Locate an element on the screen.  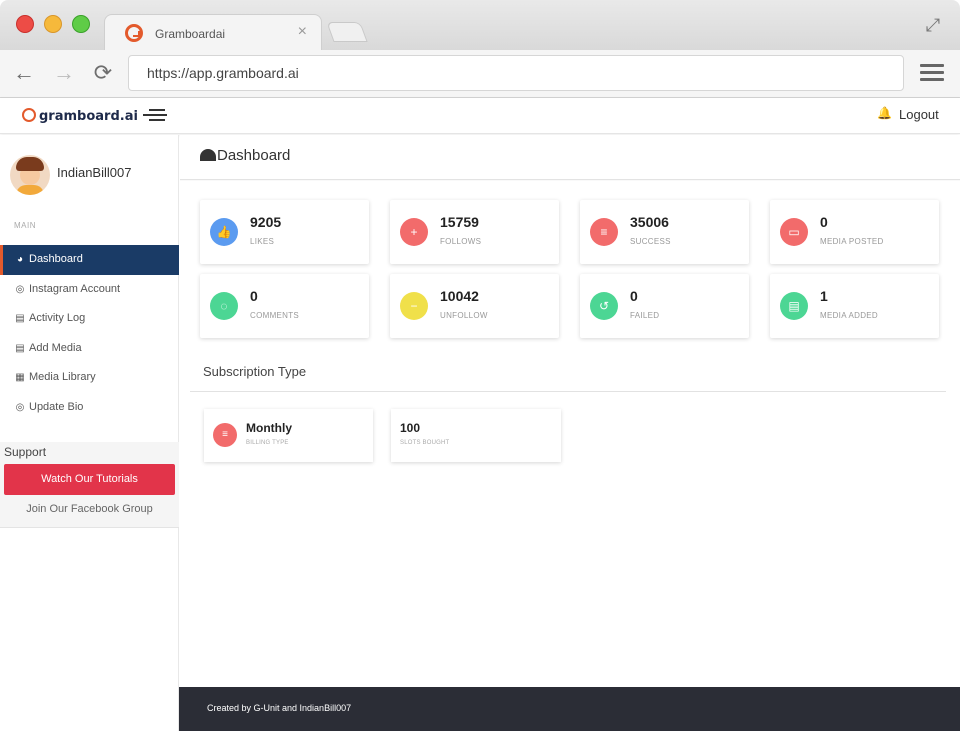
sidebar-item-label: Dashboard is located at coordinates (56, 259).